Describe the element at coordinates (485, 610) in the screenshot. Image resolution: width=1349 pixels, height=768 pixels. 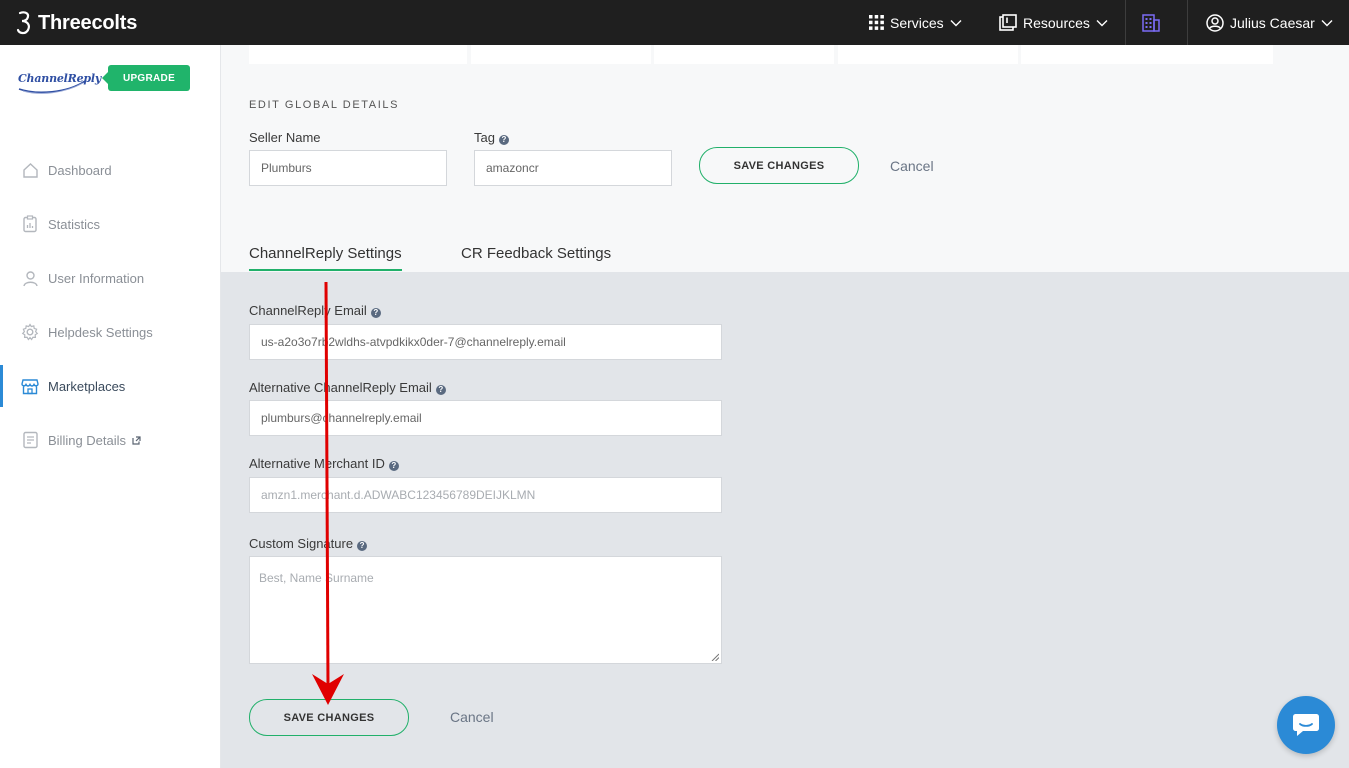
I see `signature-textarea: Best, Name Surname` at that location.